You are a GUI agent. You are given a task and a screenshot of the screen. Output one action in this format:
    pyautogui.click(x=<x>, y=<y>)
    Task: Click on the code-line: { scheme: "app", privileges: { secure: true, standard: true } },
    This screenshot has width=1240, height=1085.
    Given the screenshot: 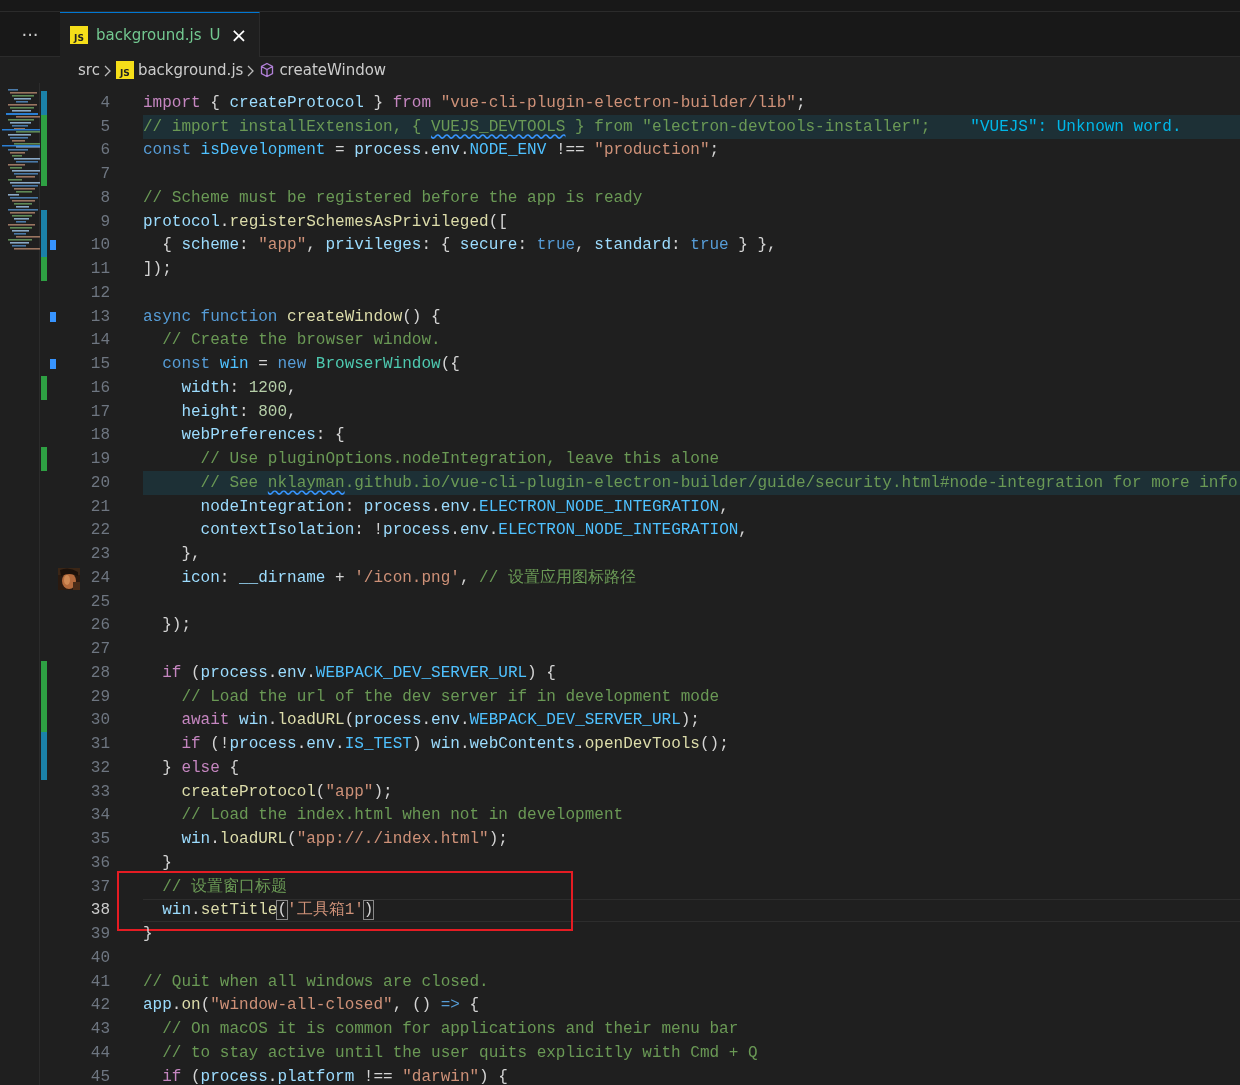 What is the action you would take?
    pyautogui.click(x=469, y=246)
    